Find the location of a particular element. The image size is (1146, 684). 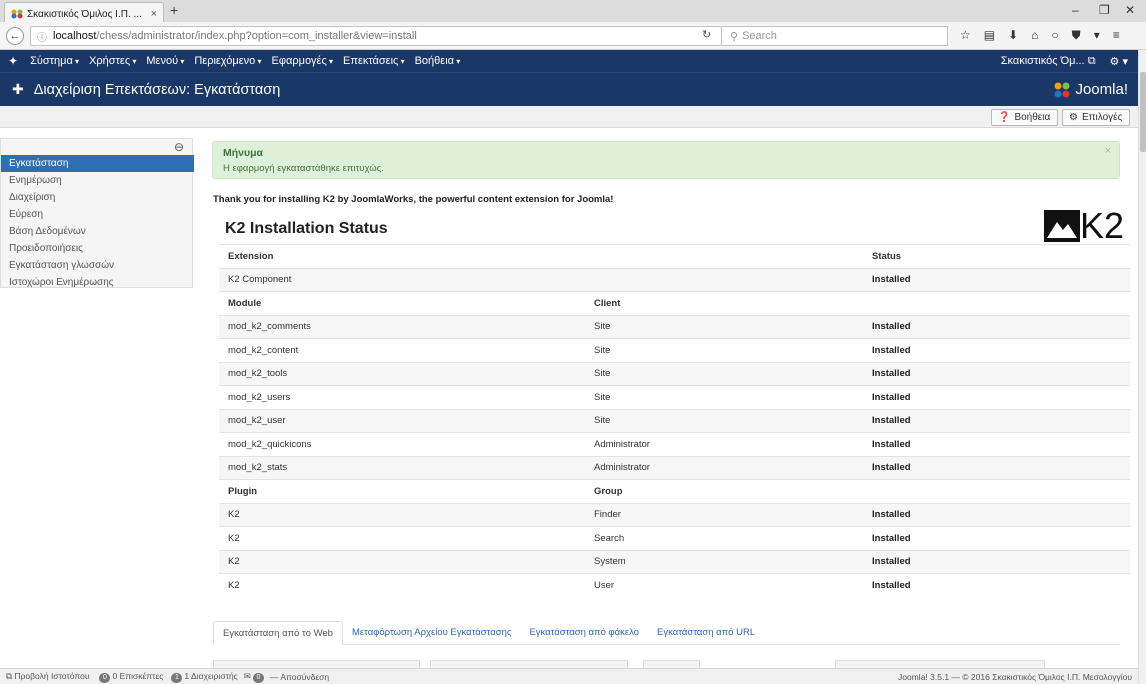

sidebar-item-install: Εγκατάσταση is located at coordinates (97, 163).